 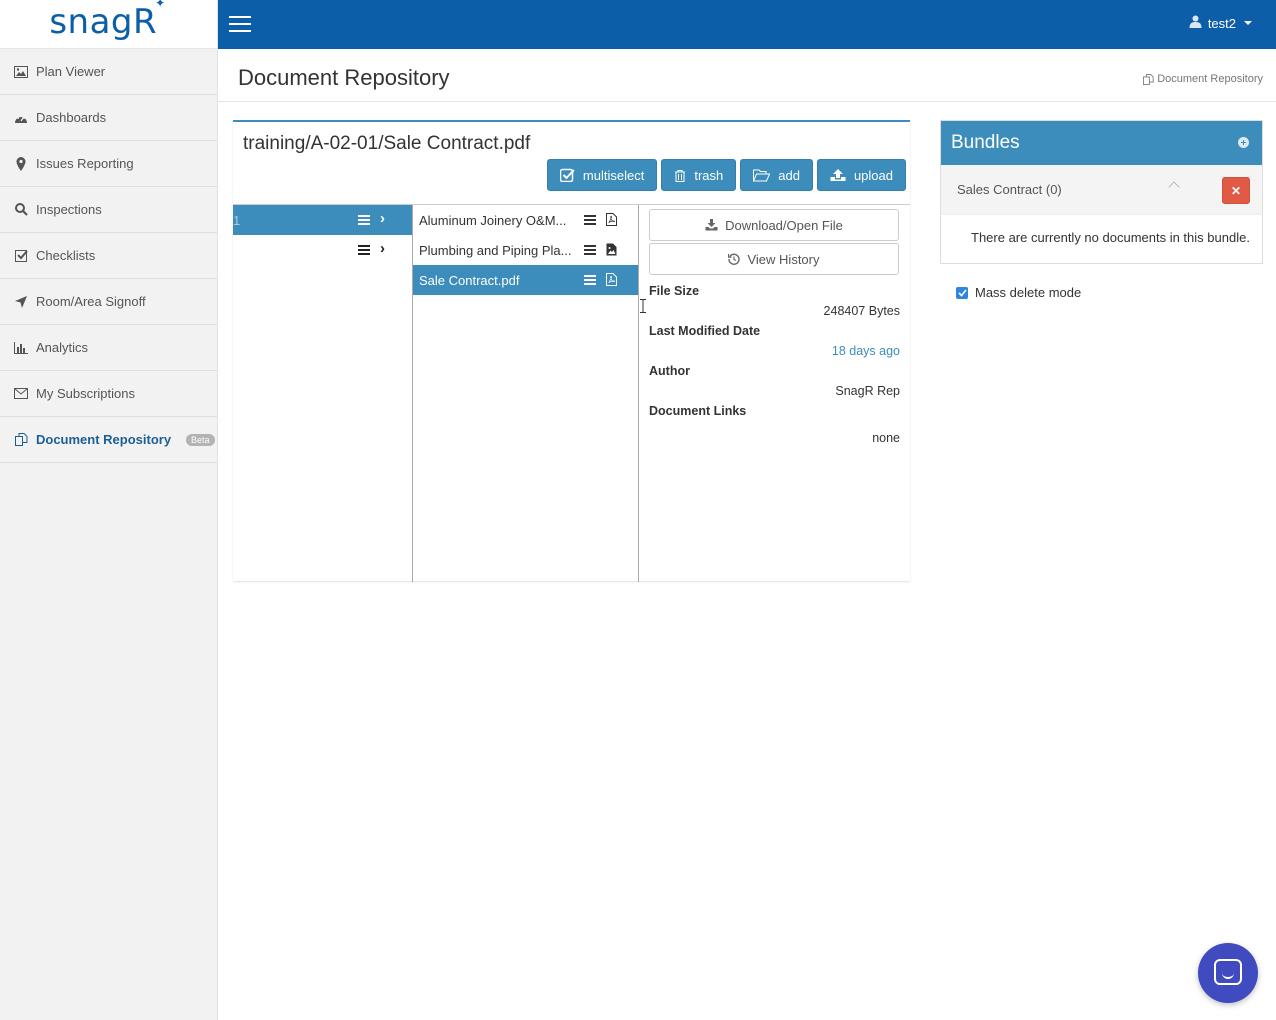 I want to click on file-size-value: 248407 Bytes, so click(x=861, y=311).